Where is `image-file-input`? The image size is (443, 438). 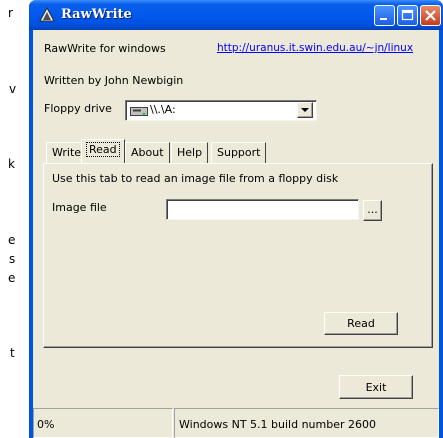 image-file-input is located at coordinates (262, 209).